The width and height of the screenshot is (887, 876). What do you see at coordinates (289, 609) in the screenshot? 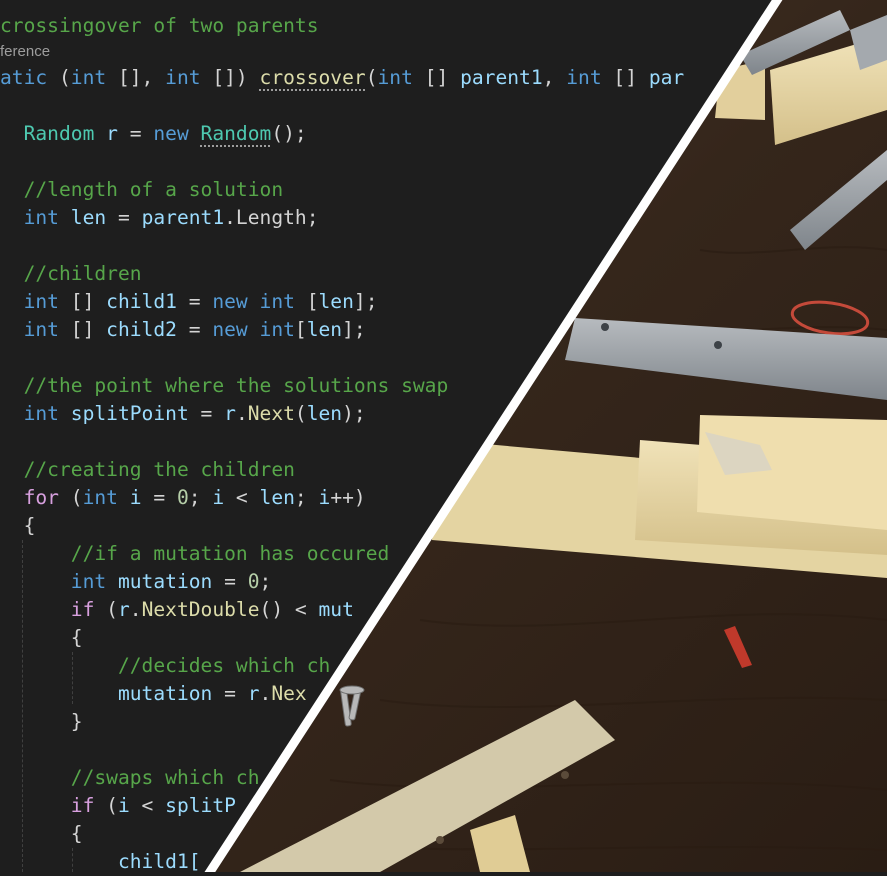
I see `code-token: () <` at bounding box center [289, 609].